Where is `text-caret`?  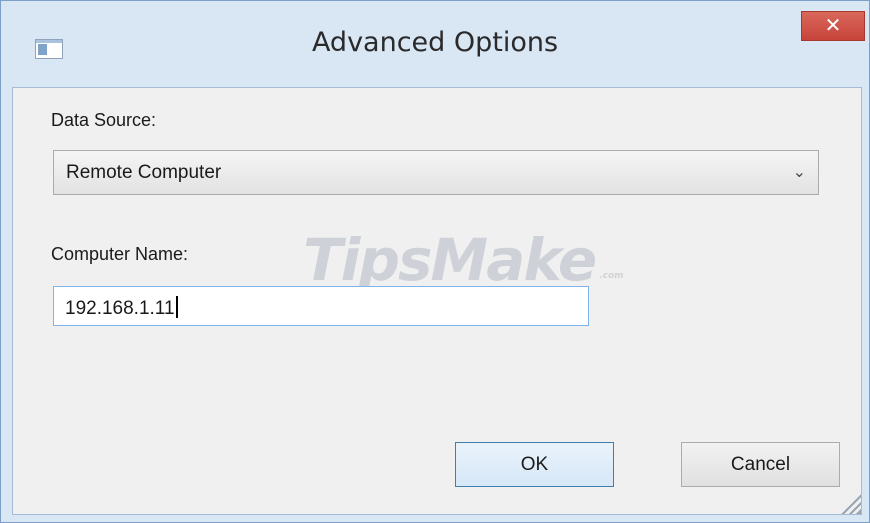 text-caret is located at coordinates (176, 307).